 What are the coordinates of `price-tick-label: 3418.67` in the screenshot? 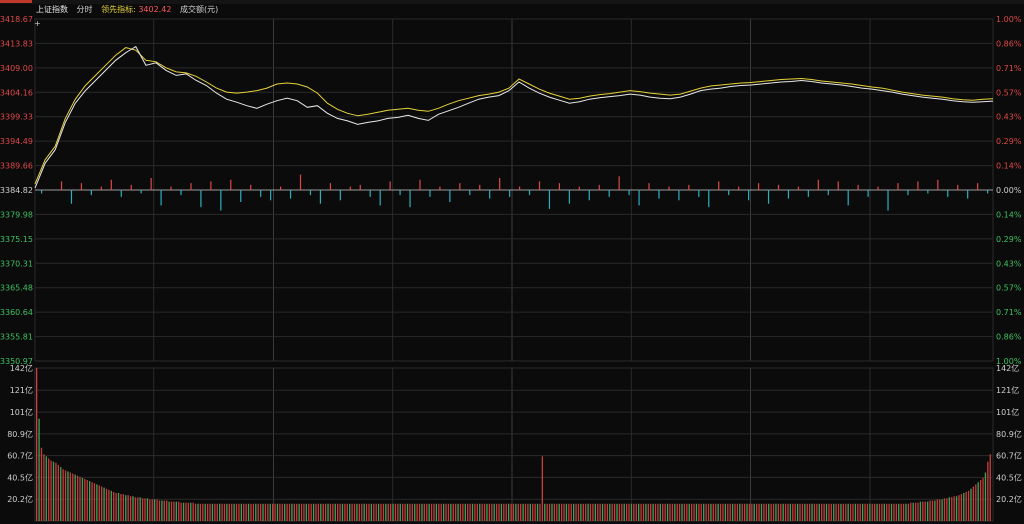 It's located at (16, 19).